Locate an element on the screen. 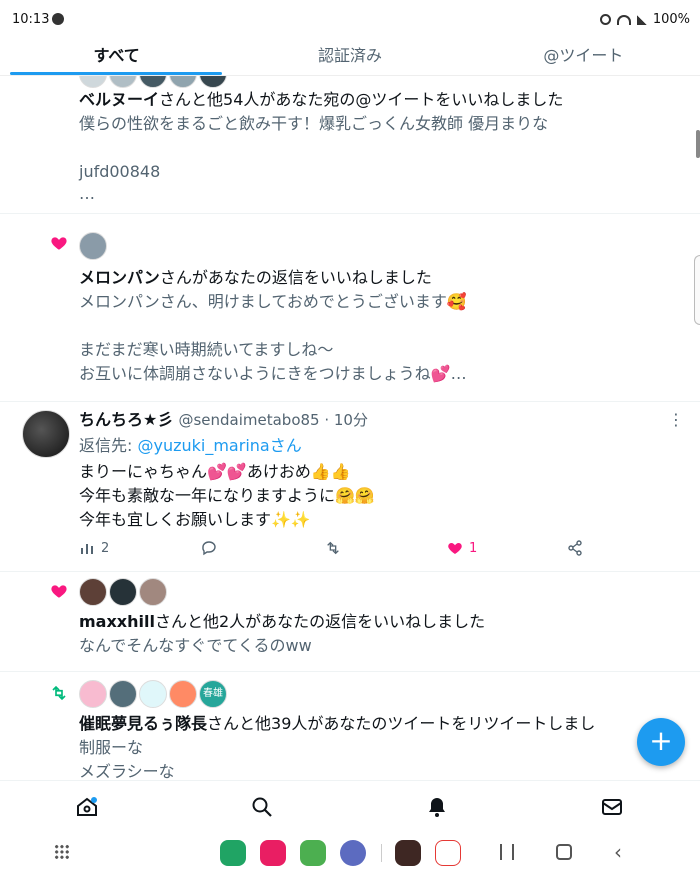  views-icon is located at coordinates (87, 549).